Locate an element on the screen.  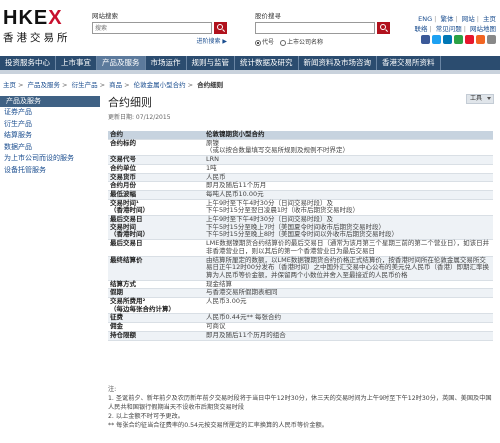
logo-text-en: HKEX is located at coordinates (33, 18).